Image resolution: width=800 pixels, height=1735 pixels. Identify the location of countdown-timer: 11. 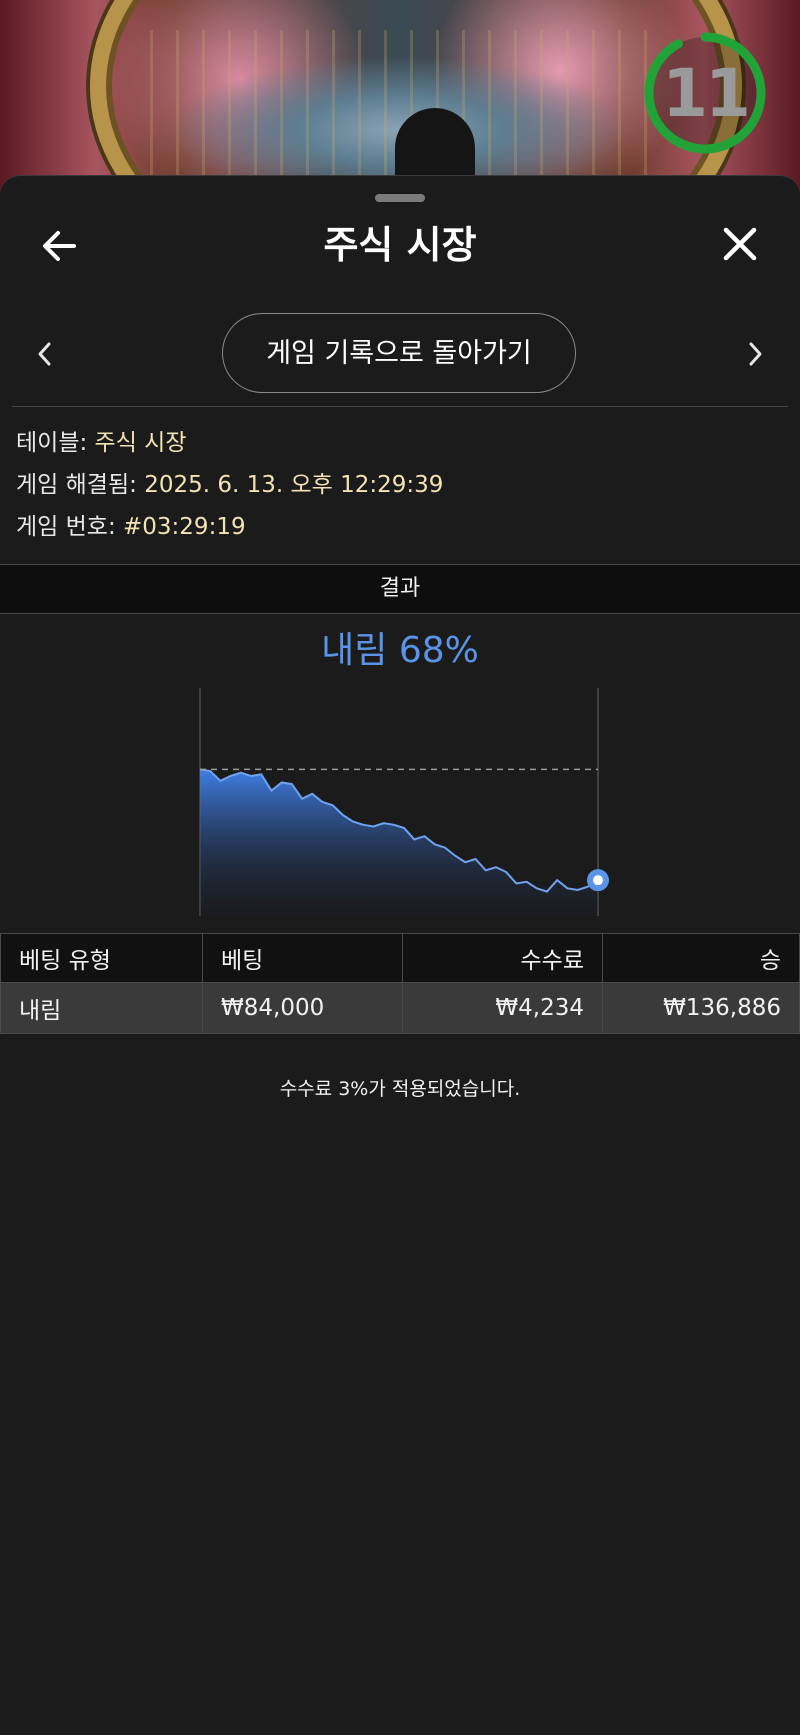
(705, 93).